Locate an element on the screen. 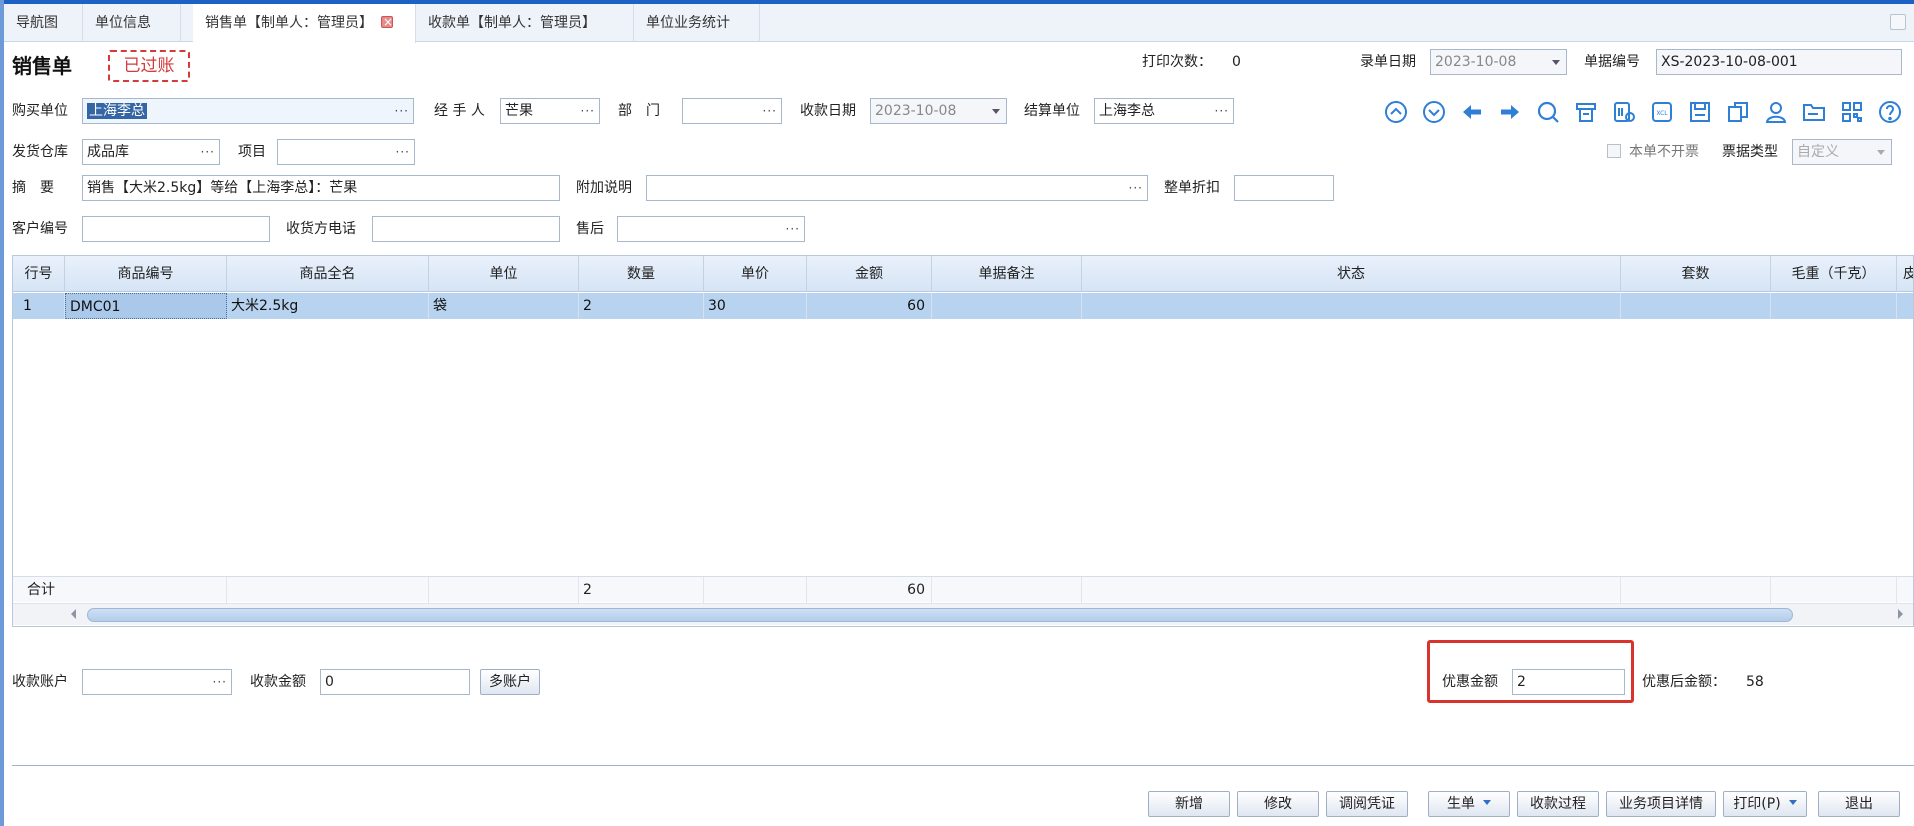 Image resolution: width=1914 pixels, height=826 pixels. cell-row-no: 1 is located at coordinates (39, 306).